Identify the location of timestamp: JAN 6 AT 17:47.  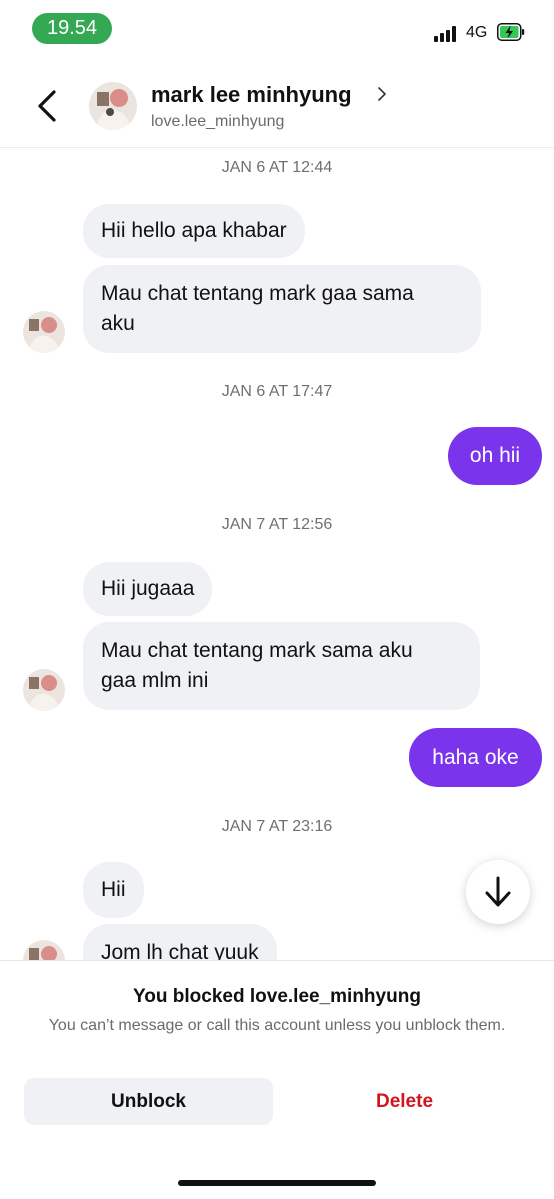
(277, 391).